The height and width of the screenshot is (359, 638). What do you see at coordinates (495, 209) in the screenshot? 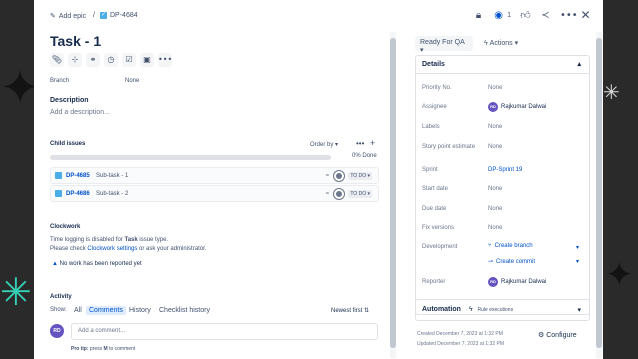
I see `due-date-value: None` at bounding box center [495, 209].